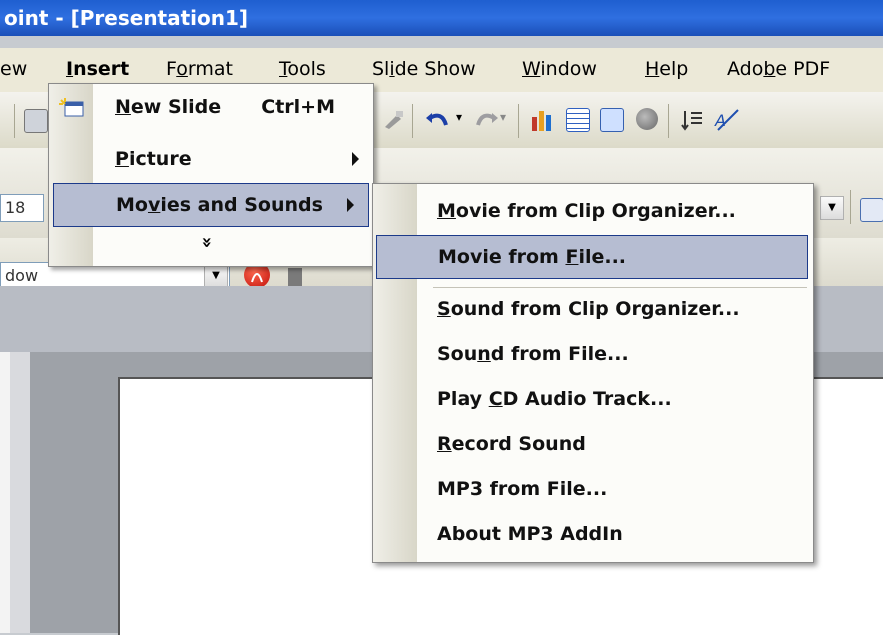 The height and width of the screenshot is (635, 883). Describe the element at coordinates (726, 119) in the screenshot. I see `show-formatting-icon: A` at that location.